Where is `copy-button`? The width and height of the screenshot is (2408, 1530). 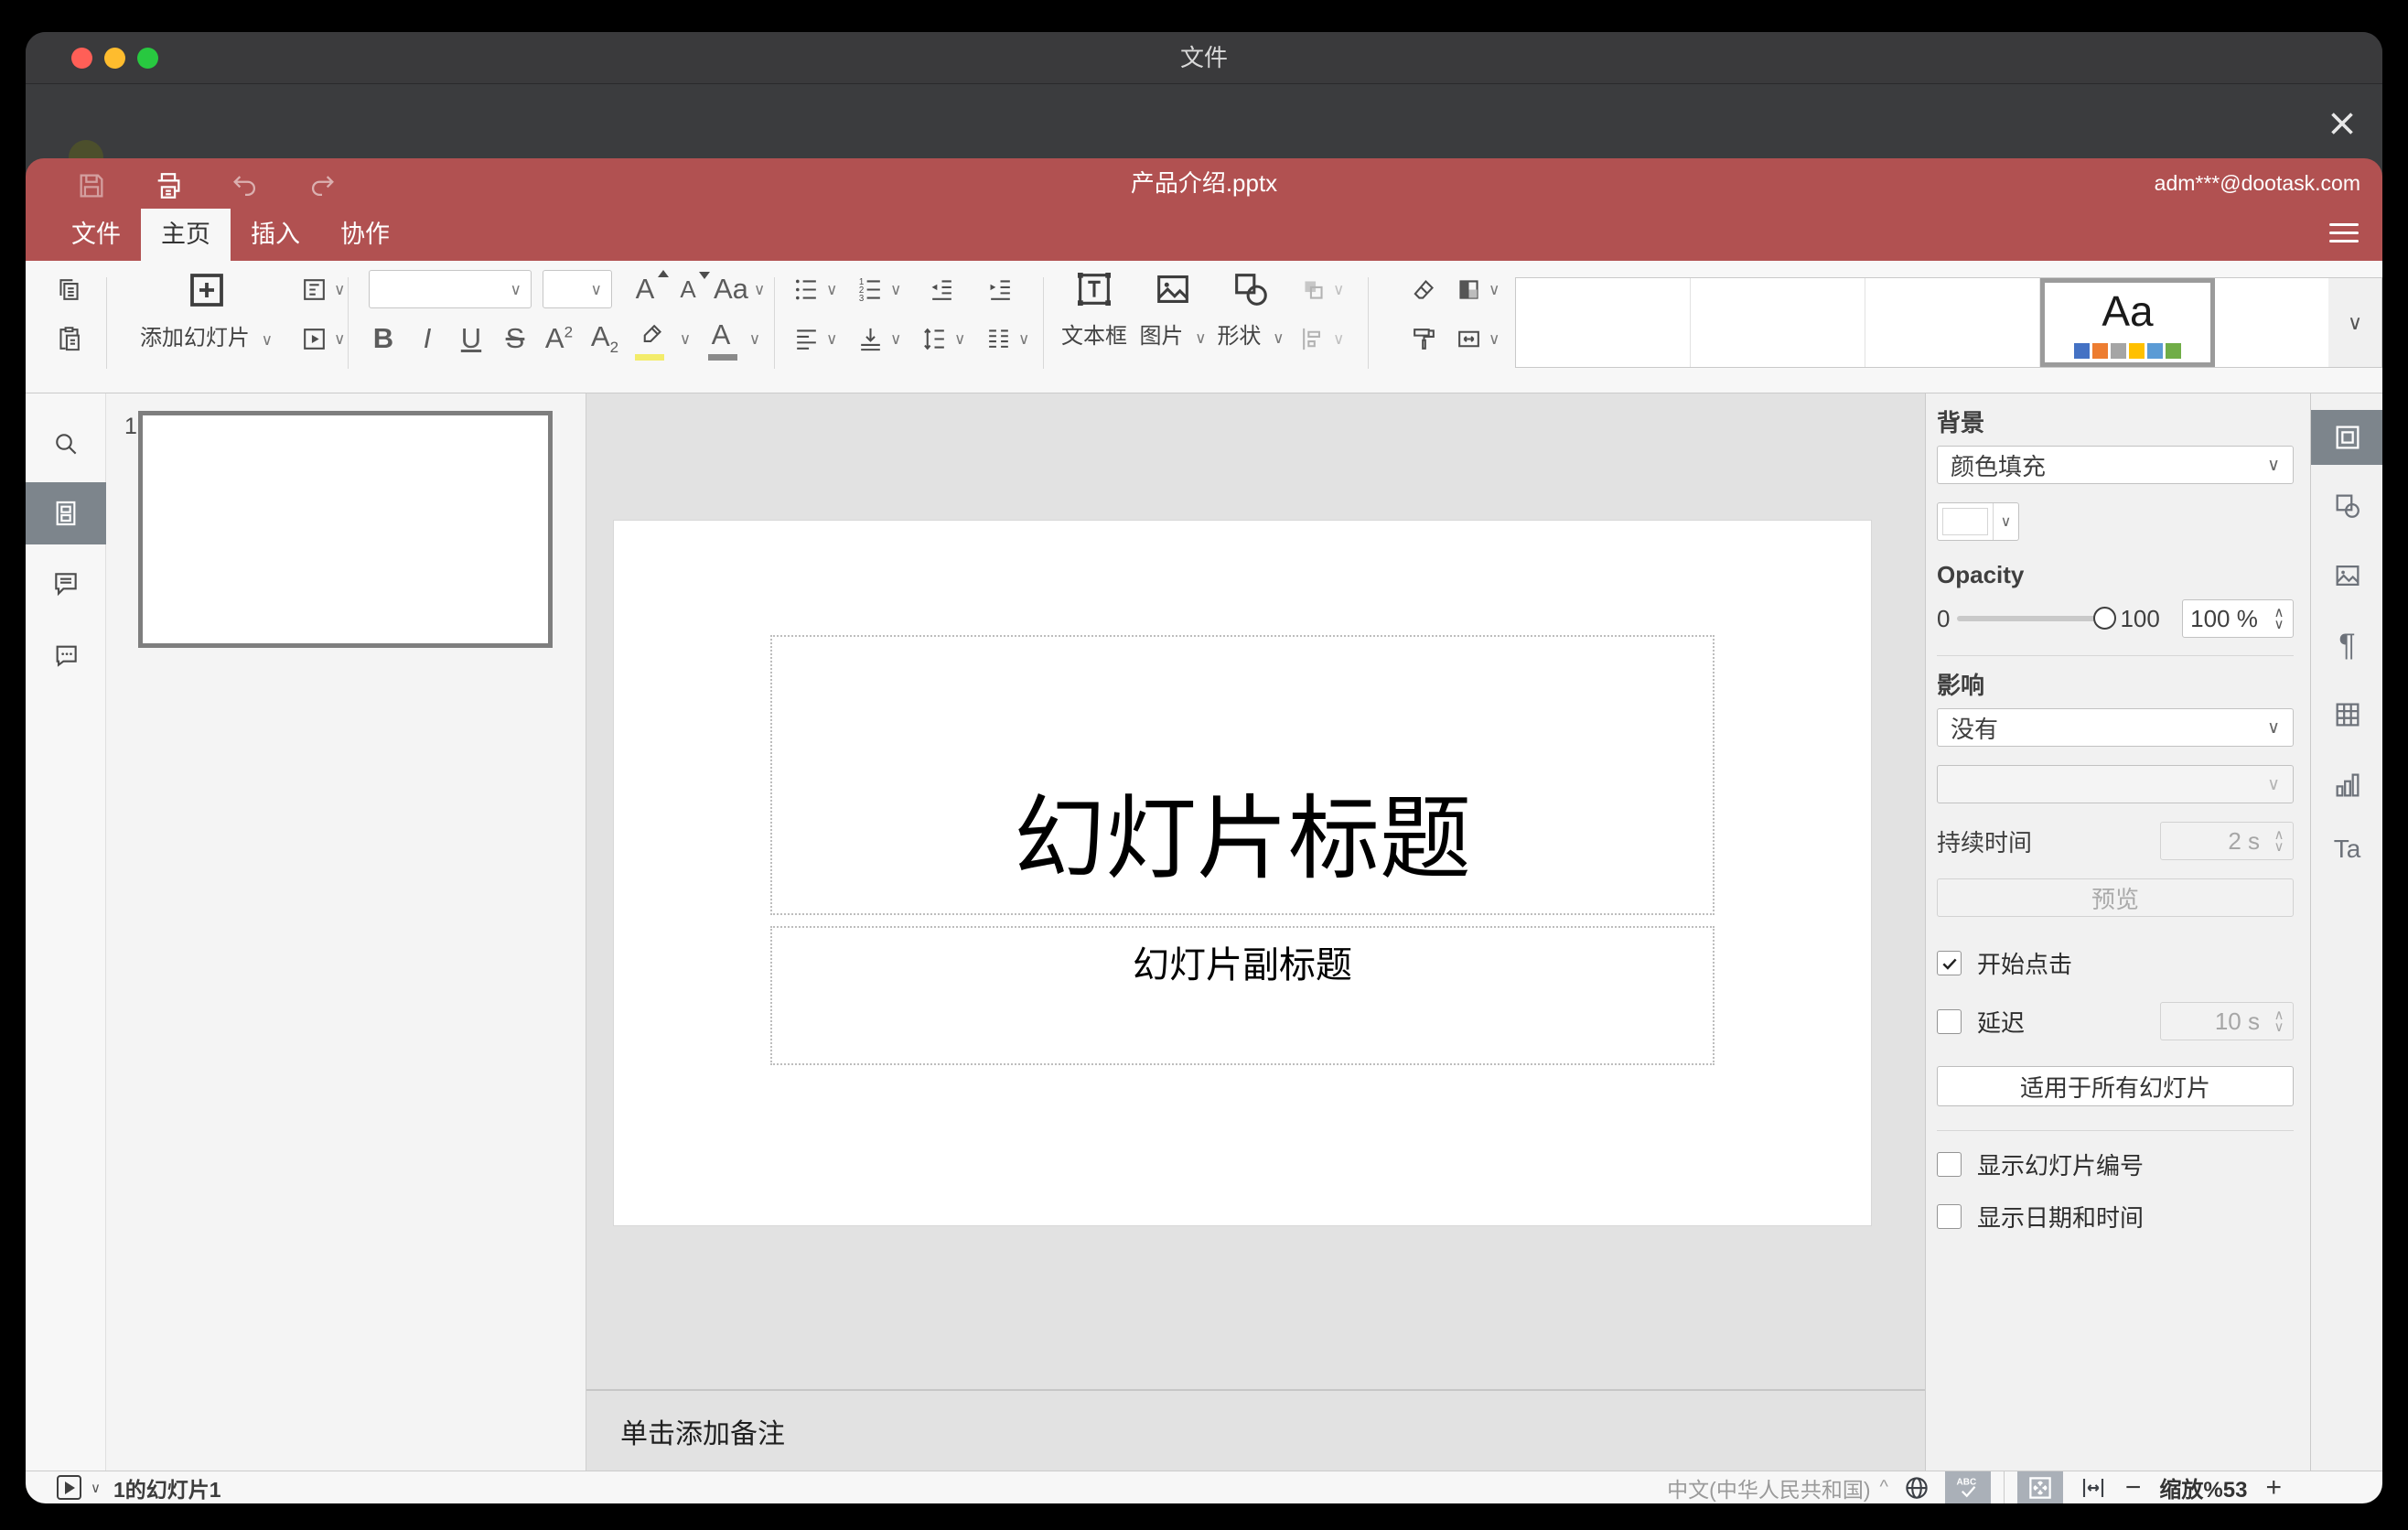
copy-button is located at coordinates (68, 289).